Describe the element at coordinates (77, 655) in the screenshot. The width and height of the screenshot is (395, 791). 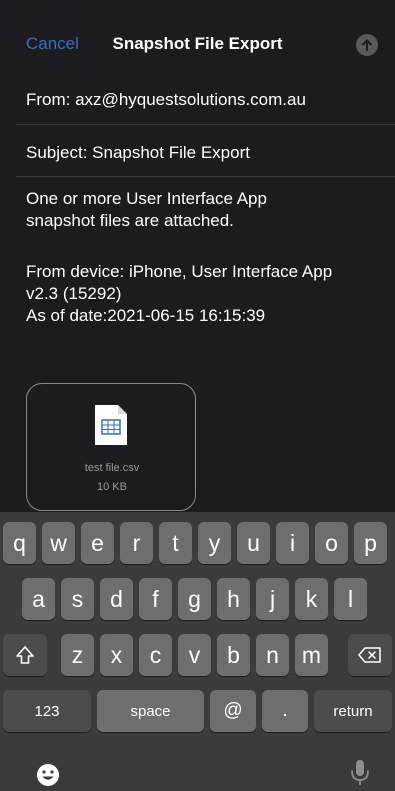
I see `key-z: z` at that location.